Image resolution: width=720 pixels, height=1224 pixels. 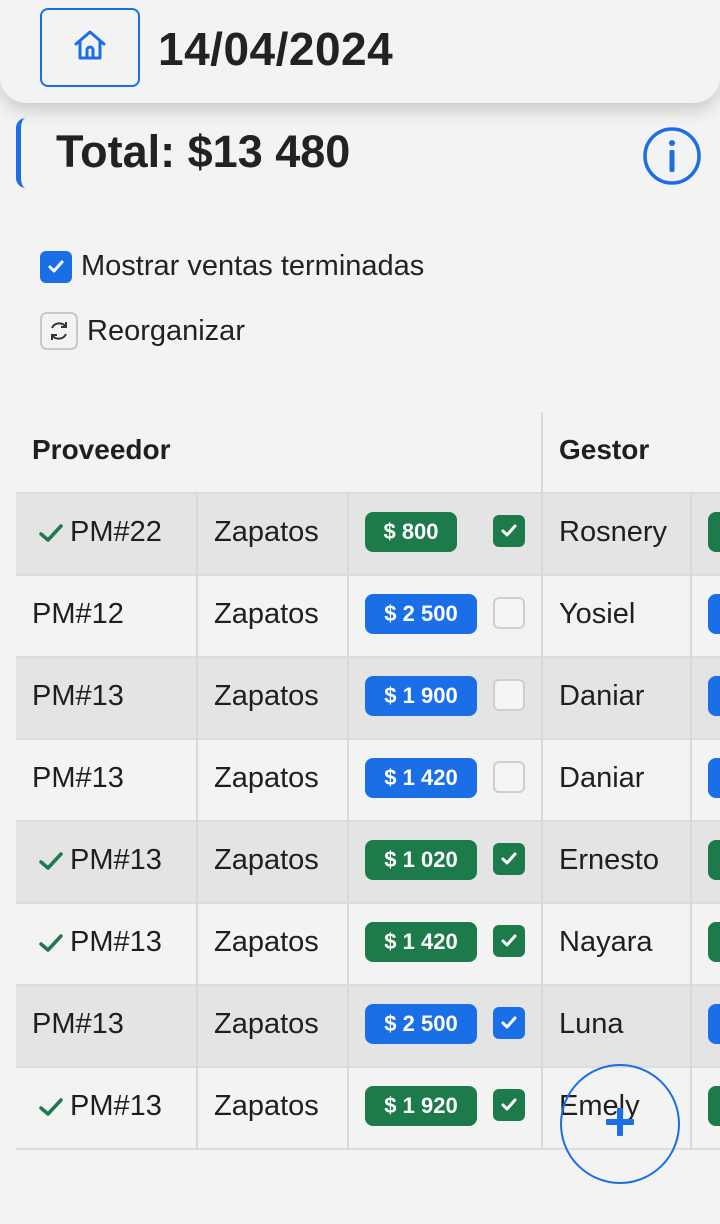 I want to click on home-button, so click(x=90, y=47).